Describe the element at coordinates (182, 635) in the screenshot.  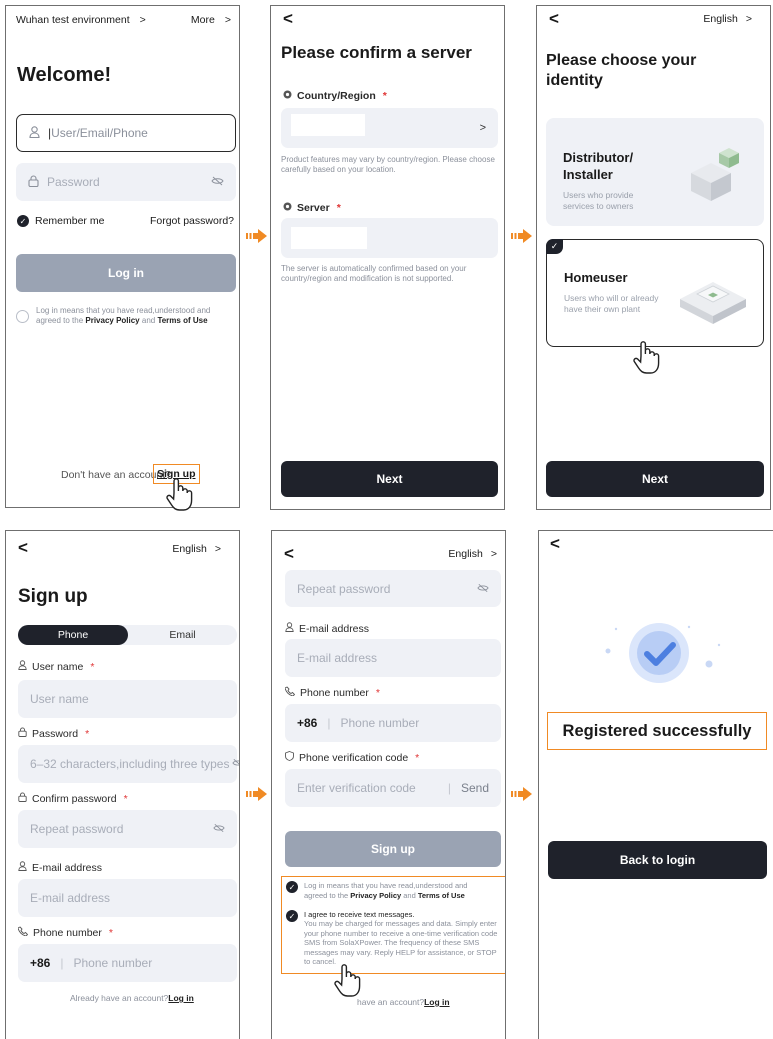
I see `tab-email: Email` at that location.